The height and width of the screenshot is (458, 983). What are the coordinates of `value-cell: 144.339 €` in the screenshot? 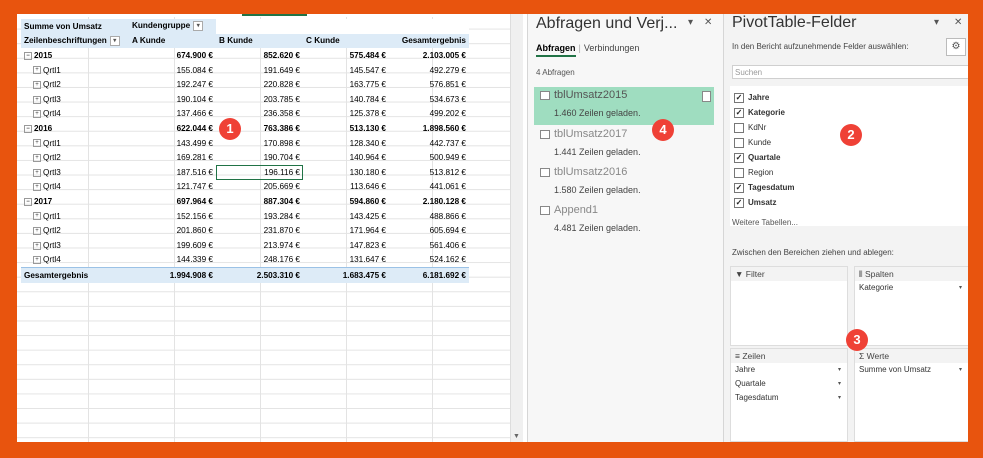 It's located at (172, 260).